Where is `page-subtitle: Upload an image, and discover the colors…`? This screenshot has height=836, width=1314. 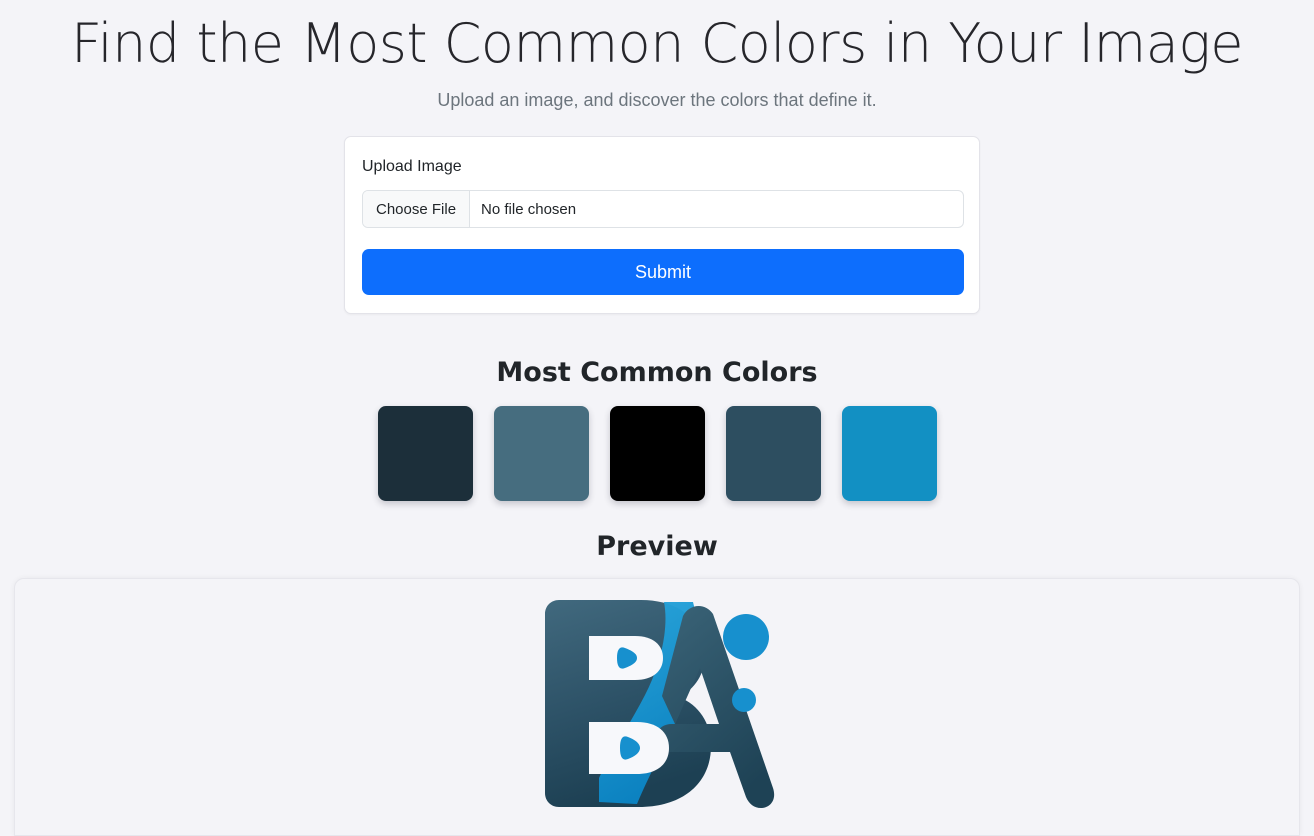
page-subtitle: Upload an image, and discover the colors… is located at coordinates (657, 100).